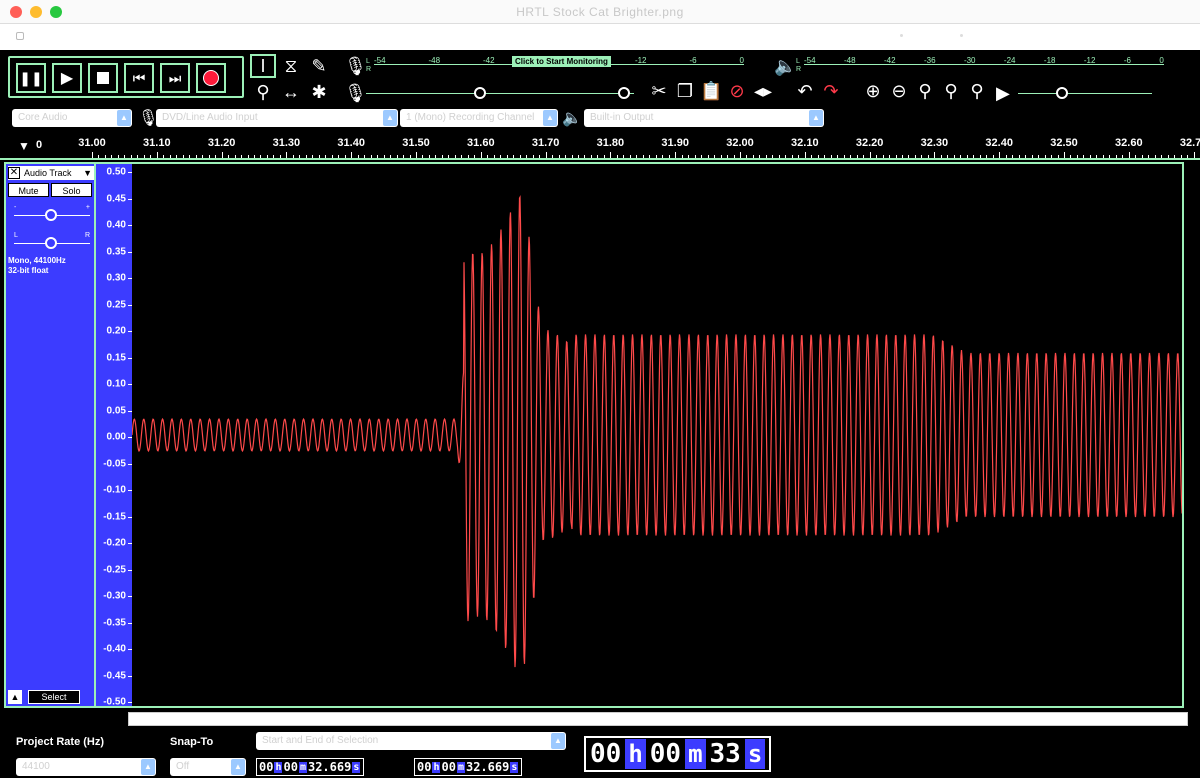 This screenshot has height=778, width=1200. What do you see at coordinates (72, 118) in the screenshot?
I see `audio-host-dropdown: Core Audio ▲` at bounding box center [72, 118].